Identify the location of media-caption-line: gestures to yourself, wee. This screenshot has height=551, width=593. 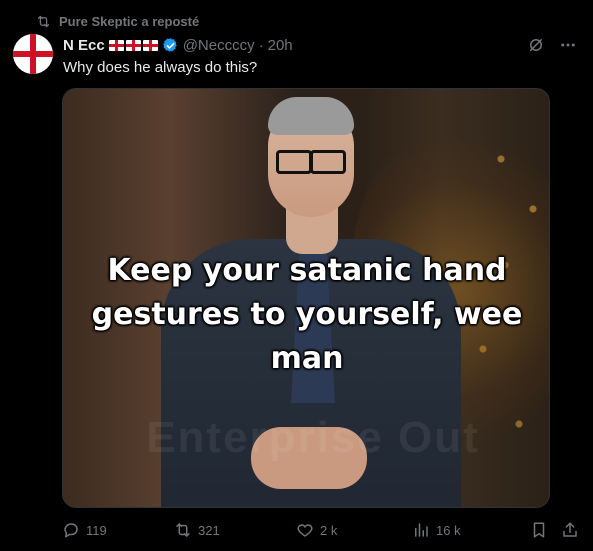
(307, 314).